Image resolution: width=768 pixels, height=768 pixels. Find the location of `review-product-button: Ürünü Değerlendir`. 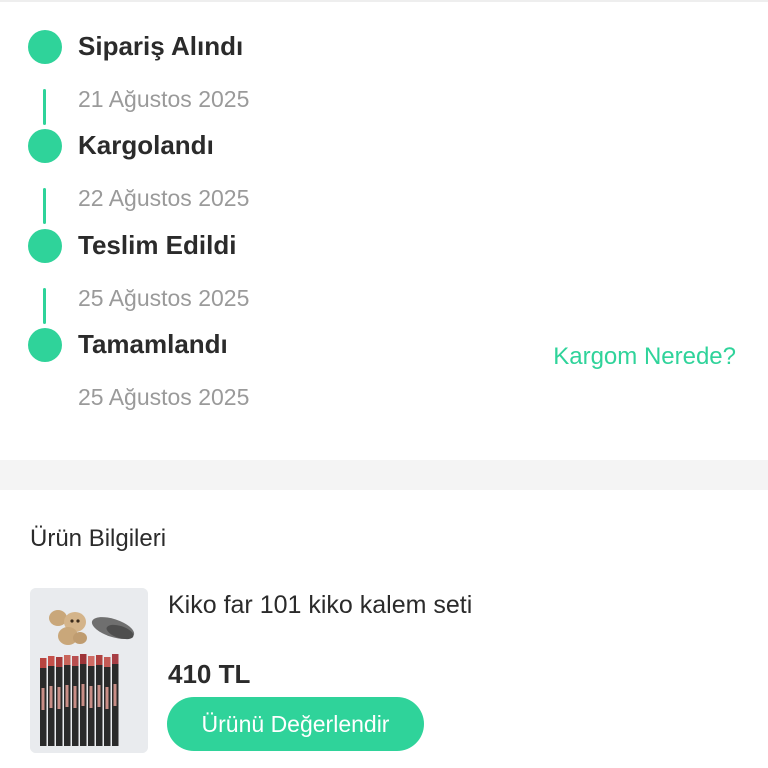

review-product-button: Ürünü Değerlendir is located at coordinates (295, 724).